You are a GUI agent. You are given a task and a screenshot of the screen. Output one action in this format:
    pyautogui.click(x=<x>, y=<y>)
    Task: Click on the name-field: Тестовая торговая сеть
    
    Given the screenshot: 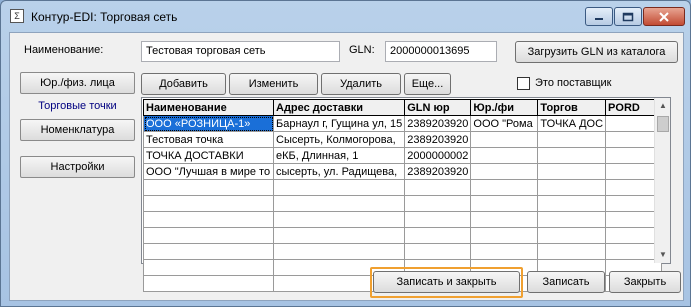 What is the action you would take?
    pyautogui.click(x=240, y=51)
    